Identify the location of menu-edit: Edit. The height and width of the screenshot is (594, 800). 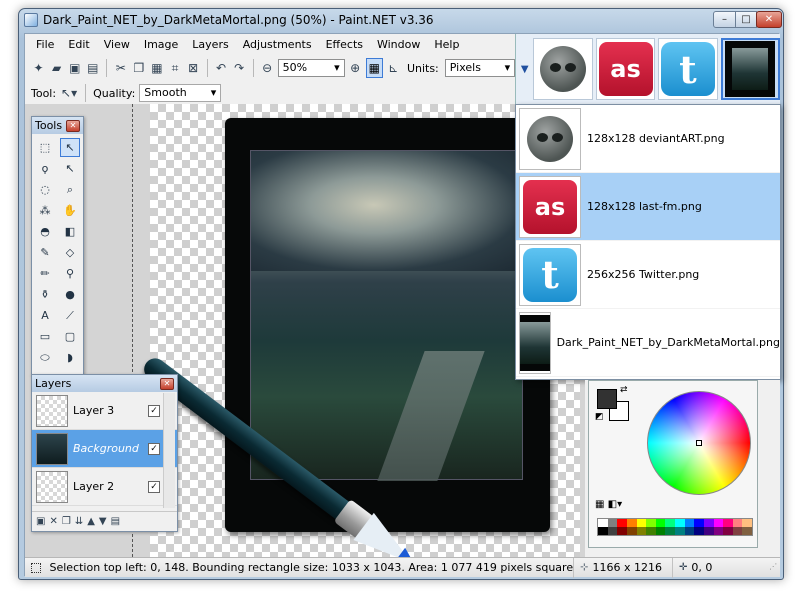
(78, 44).